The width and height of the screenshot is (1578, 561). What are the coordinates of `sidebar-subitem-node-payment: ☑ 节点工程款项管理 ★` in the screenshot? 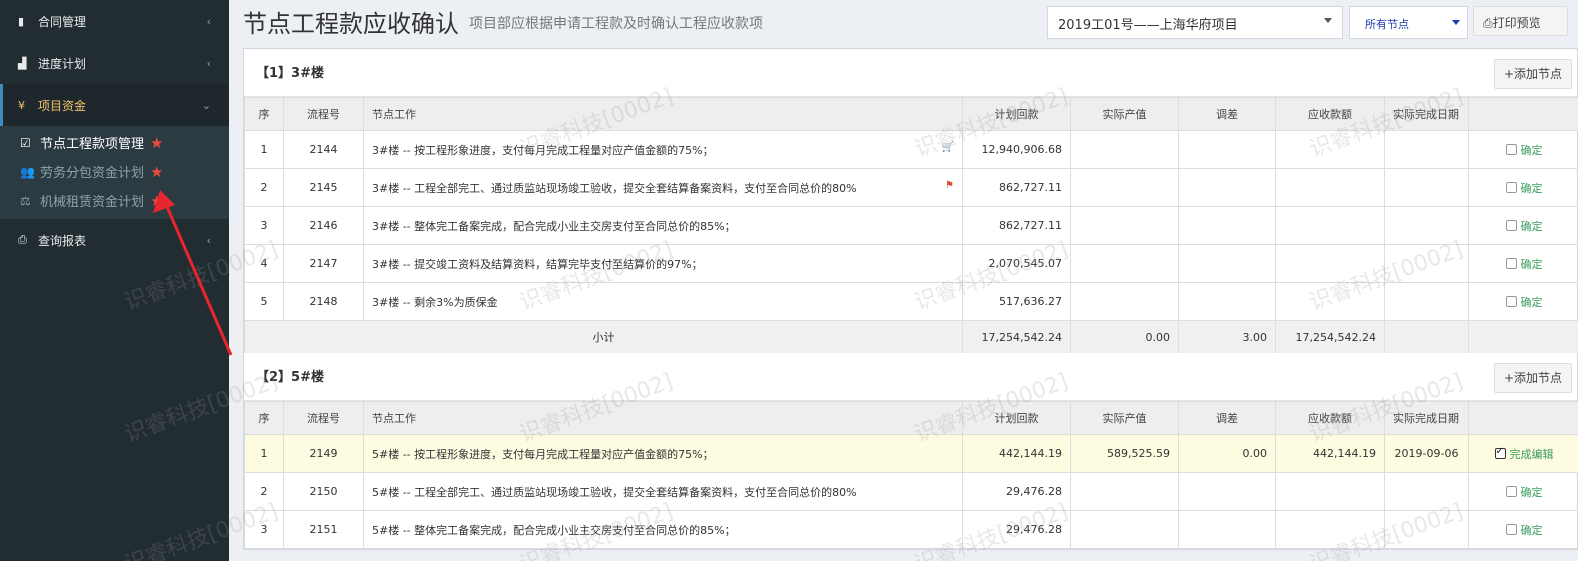 It's located at (114, 142).